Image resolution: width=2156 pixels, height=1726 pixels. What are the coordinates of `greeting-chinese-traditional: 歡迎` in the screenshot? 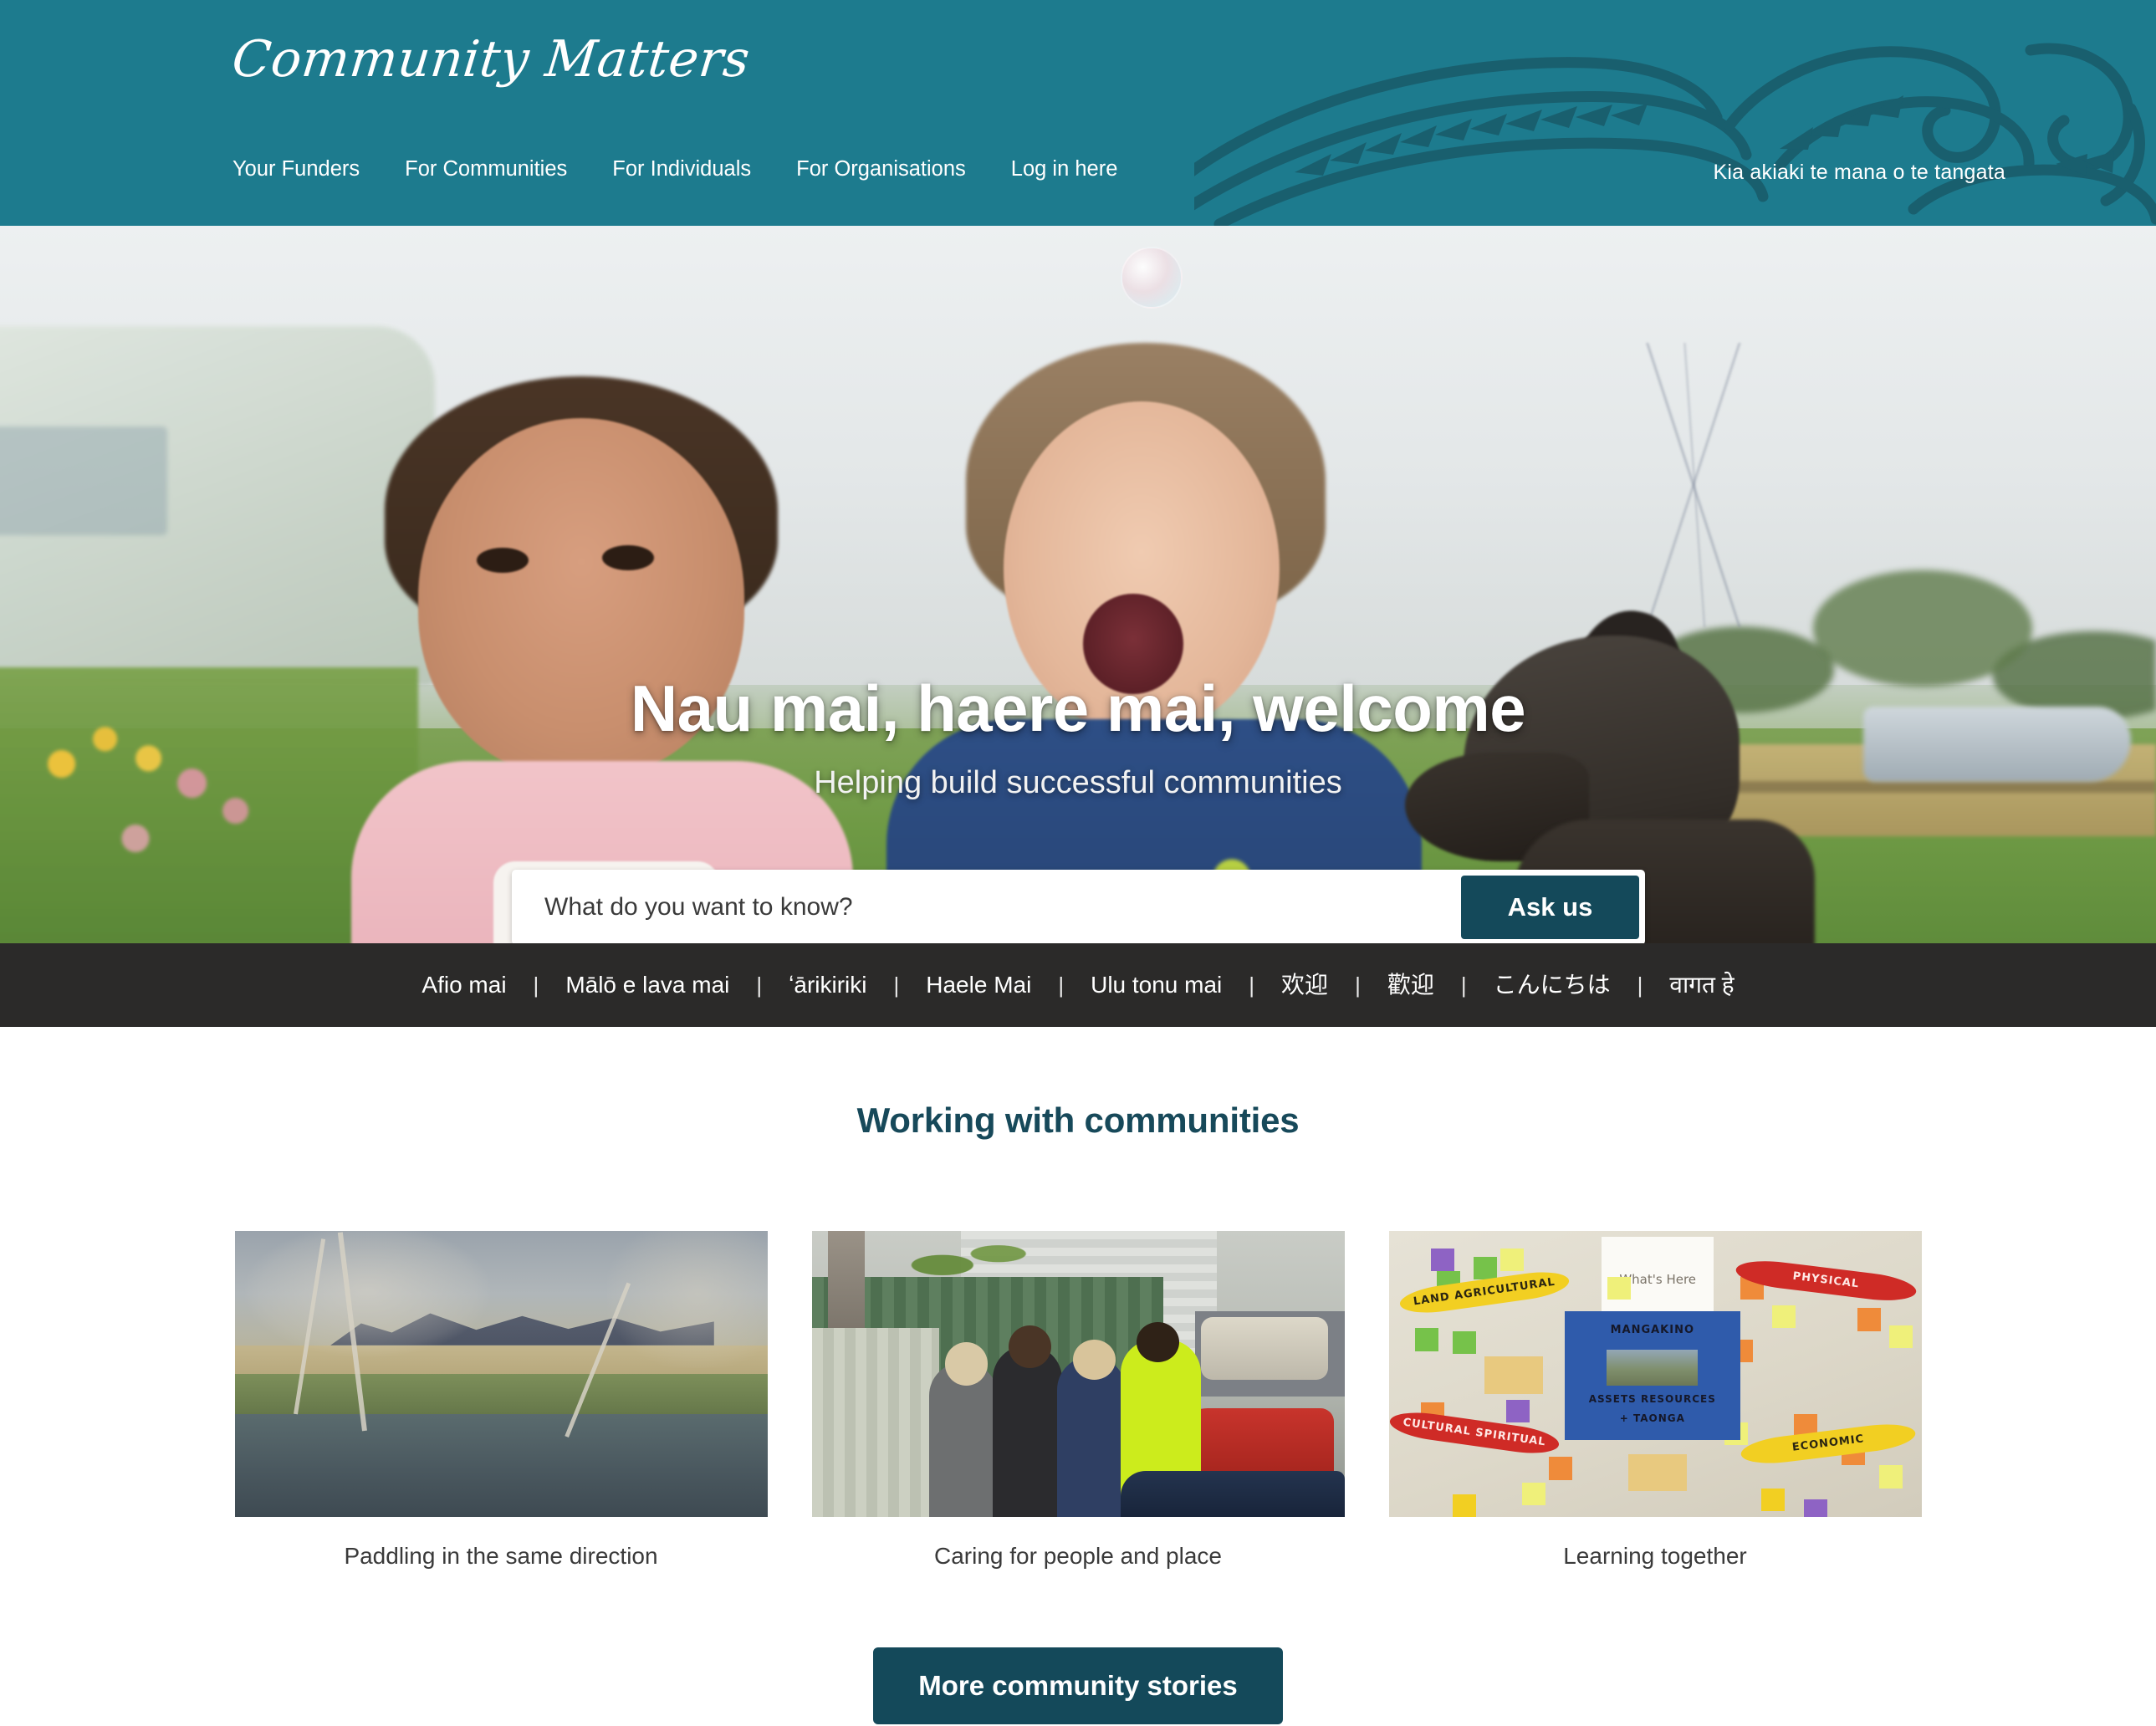 It's located at (1410, 985).